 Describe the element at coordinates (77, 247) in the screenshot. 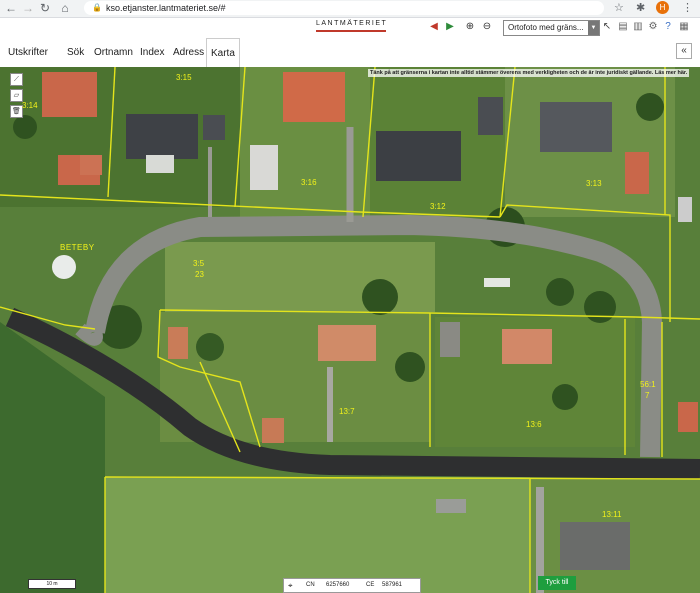

I see `place-name: BETEBY` at that location.